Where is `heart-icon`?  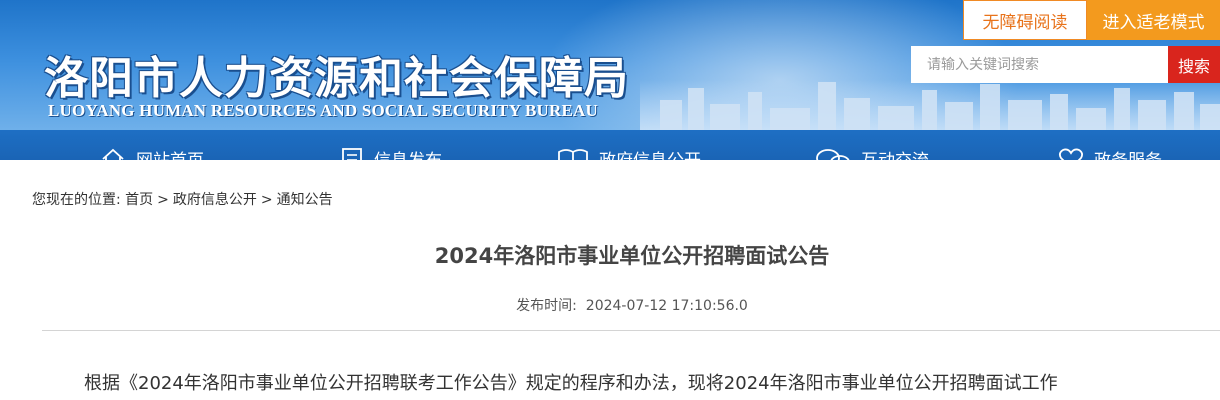 heart-icon is located at coordinates (1071, 154).